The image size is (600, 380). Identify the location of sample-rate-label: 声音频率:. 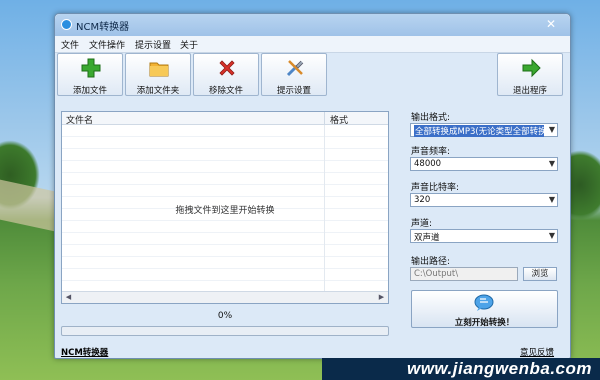
(431, 152).